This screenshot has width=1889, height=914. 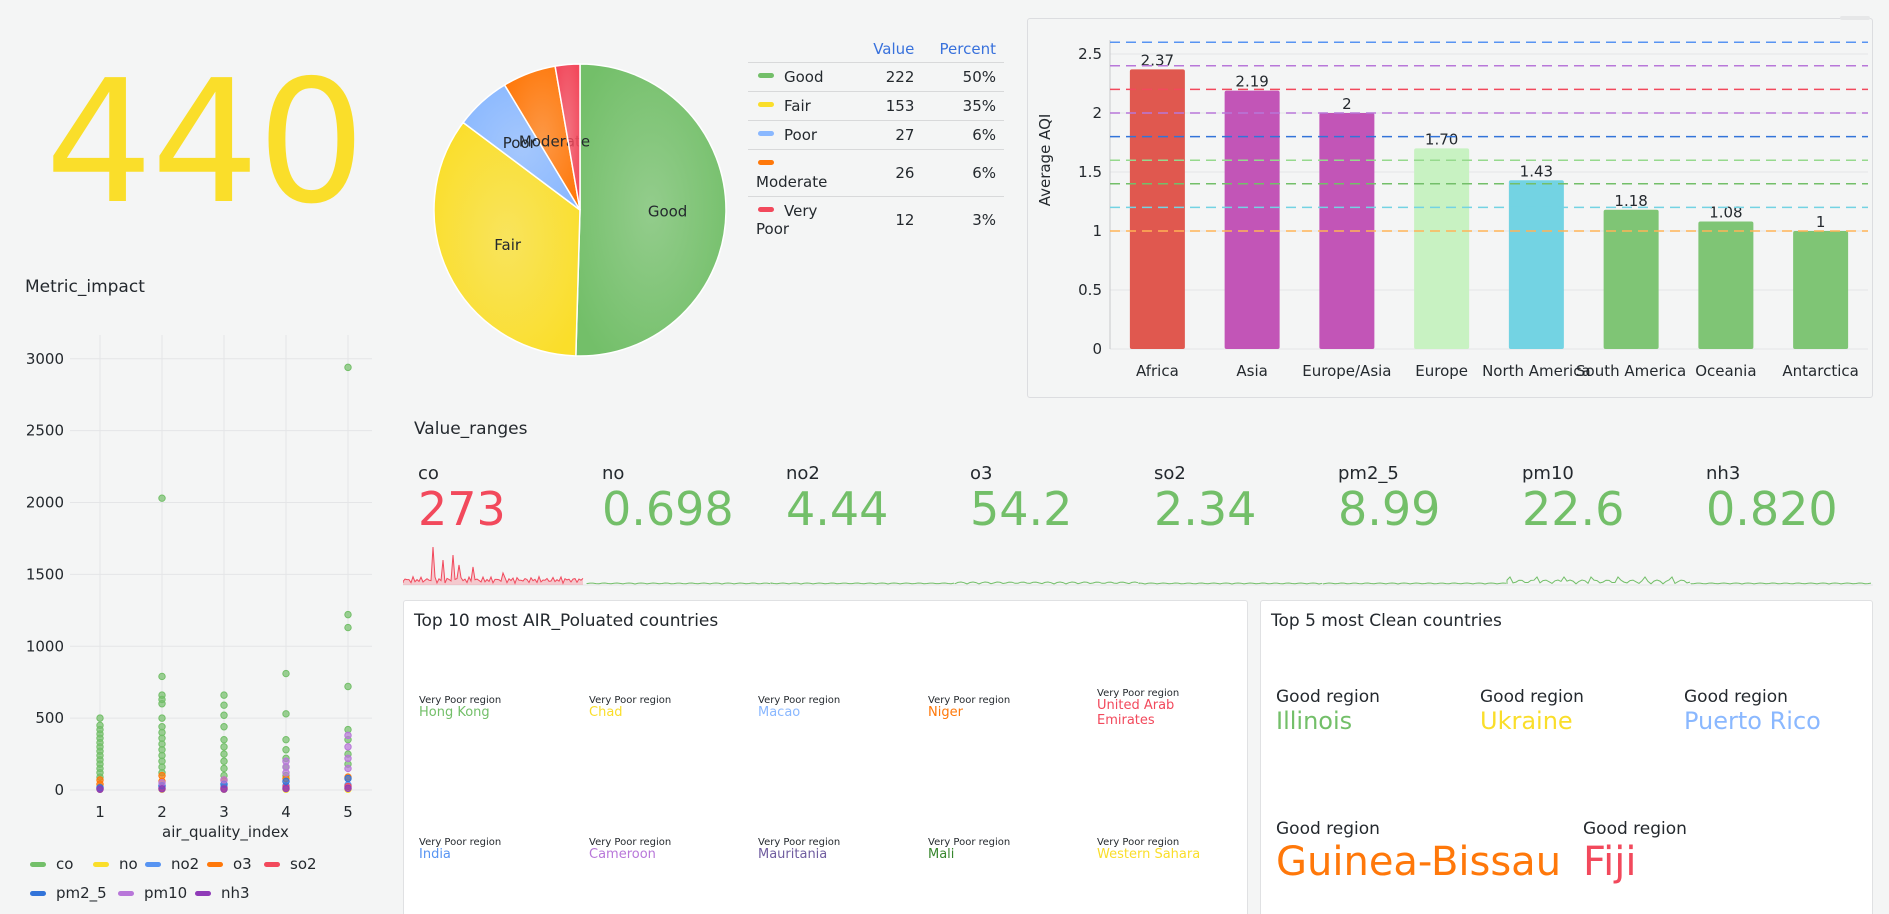 I want to click on polluted-country: Very Poor region Western Sahara, so click(x=1162, y=850).